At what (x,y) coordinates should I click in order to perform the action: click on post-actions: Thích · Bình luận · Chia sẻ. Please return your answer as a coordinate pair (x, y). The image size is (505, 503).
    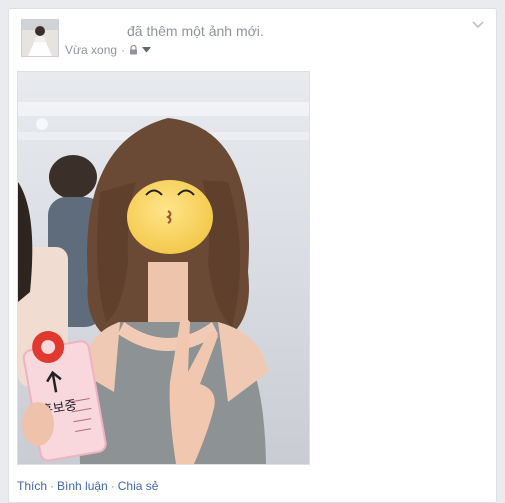
    Looking at the image, I should click on (87, 486).